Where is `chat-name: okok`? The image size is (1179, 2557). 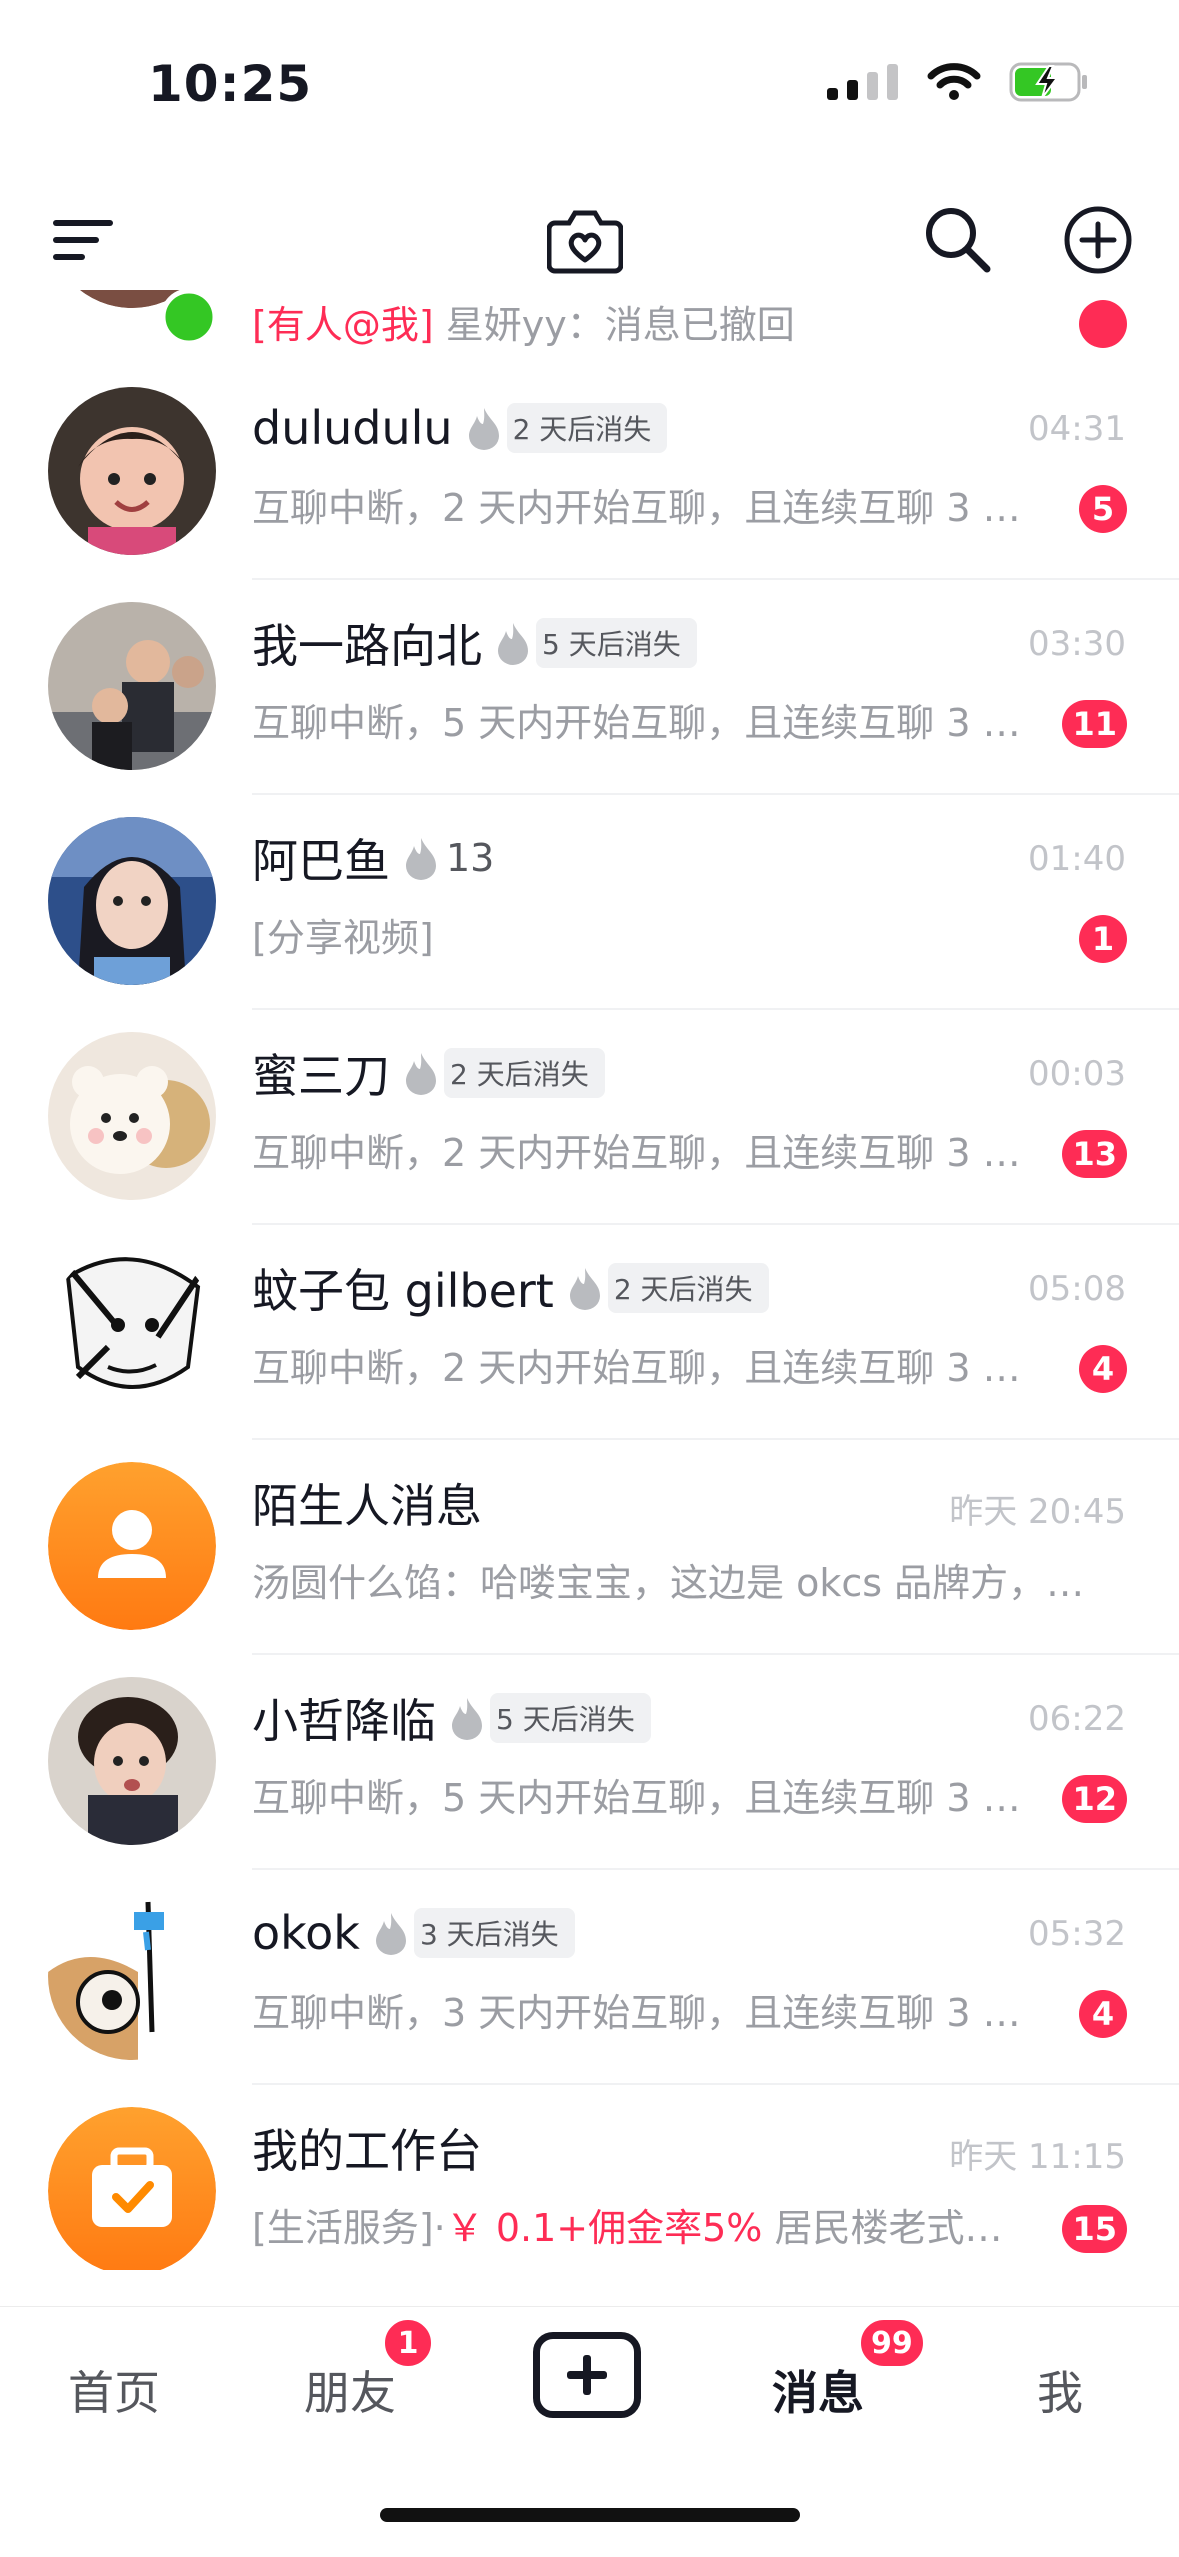 chat-name: okok is located at coordinates (306, 1933).